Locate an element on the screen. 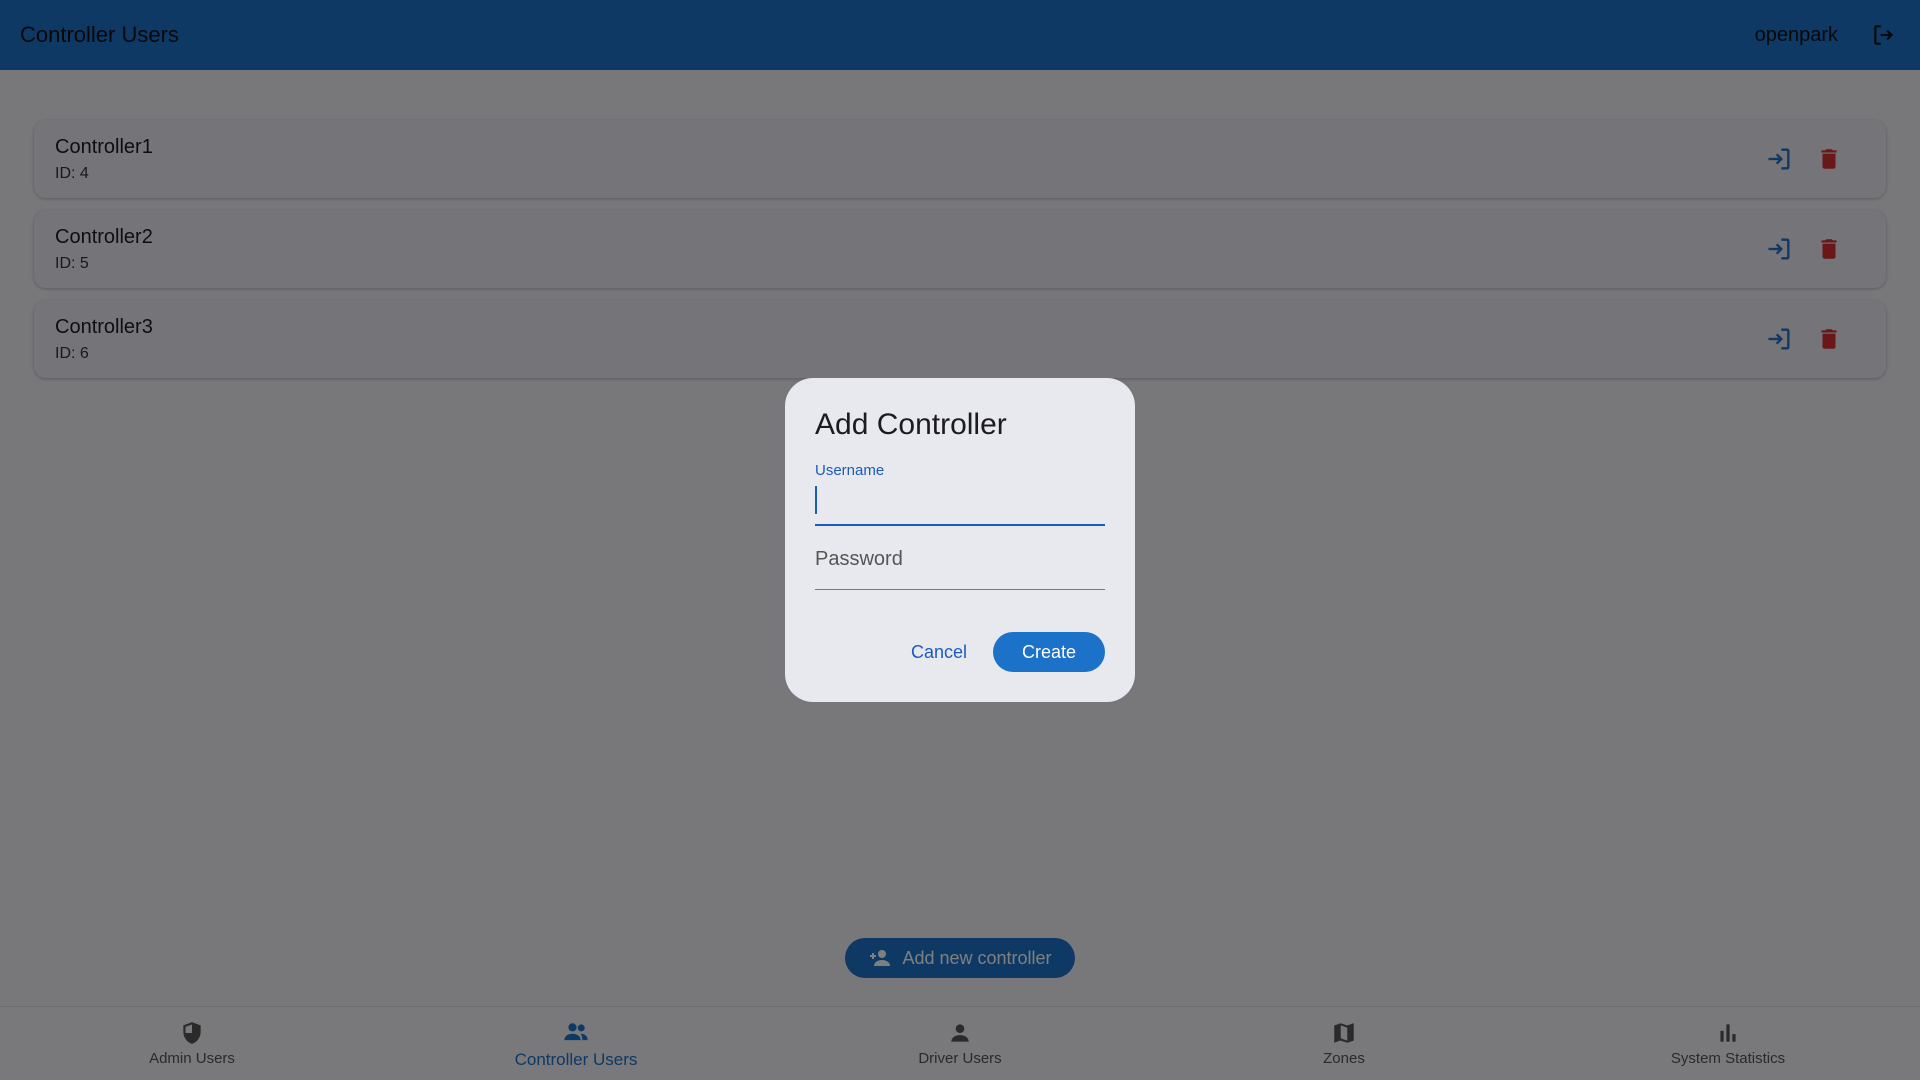  dialog-title: Add Controller is located at coordinates (911, 424).